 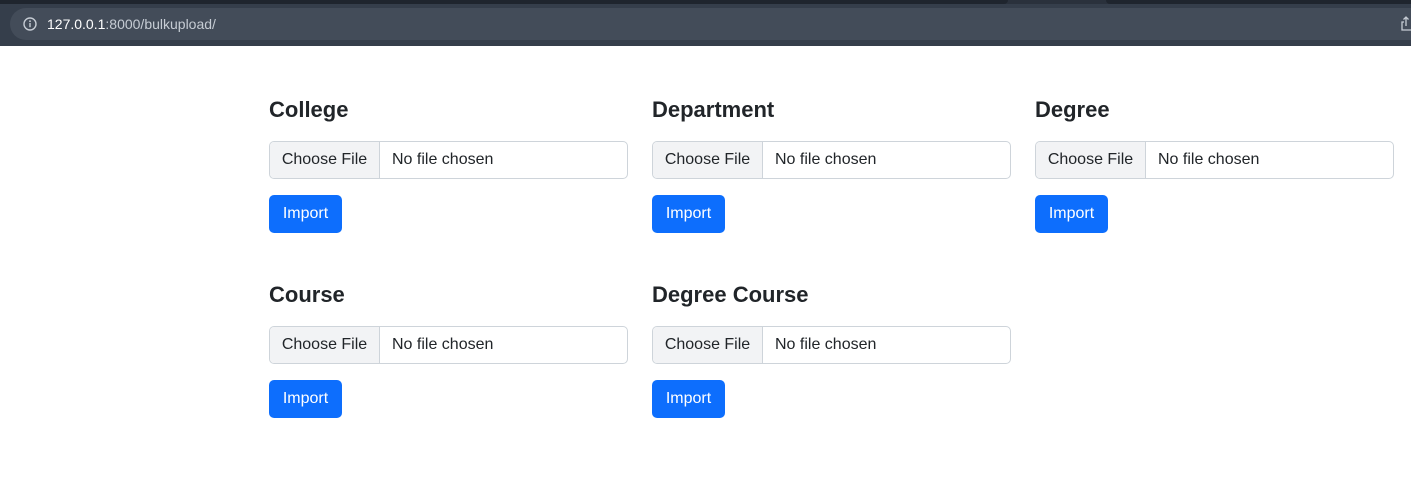 I want to click on url-text: 127.0.0.1:8000/bulkupload/, so click(x=131, y=24).